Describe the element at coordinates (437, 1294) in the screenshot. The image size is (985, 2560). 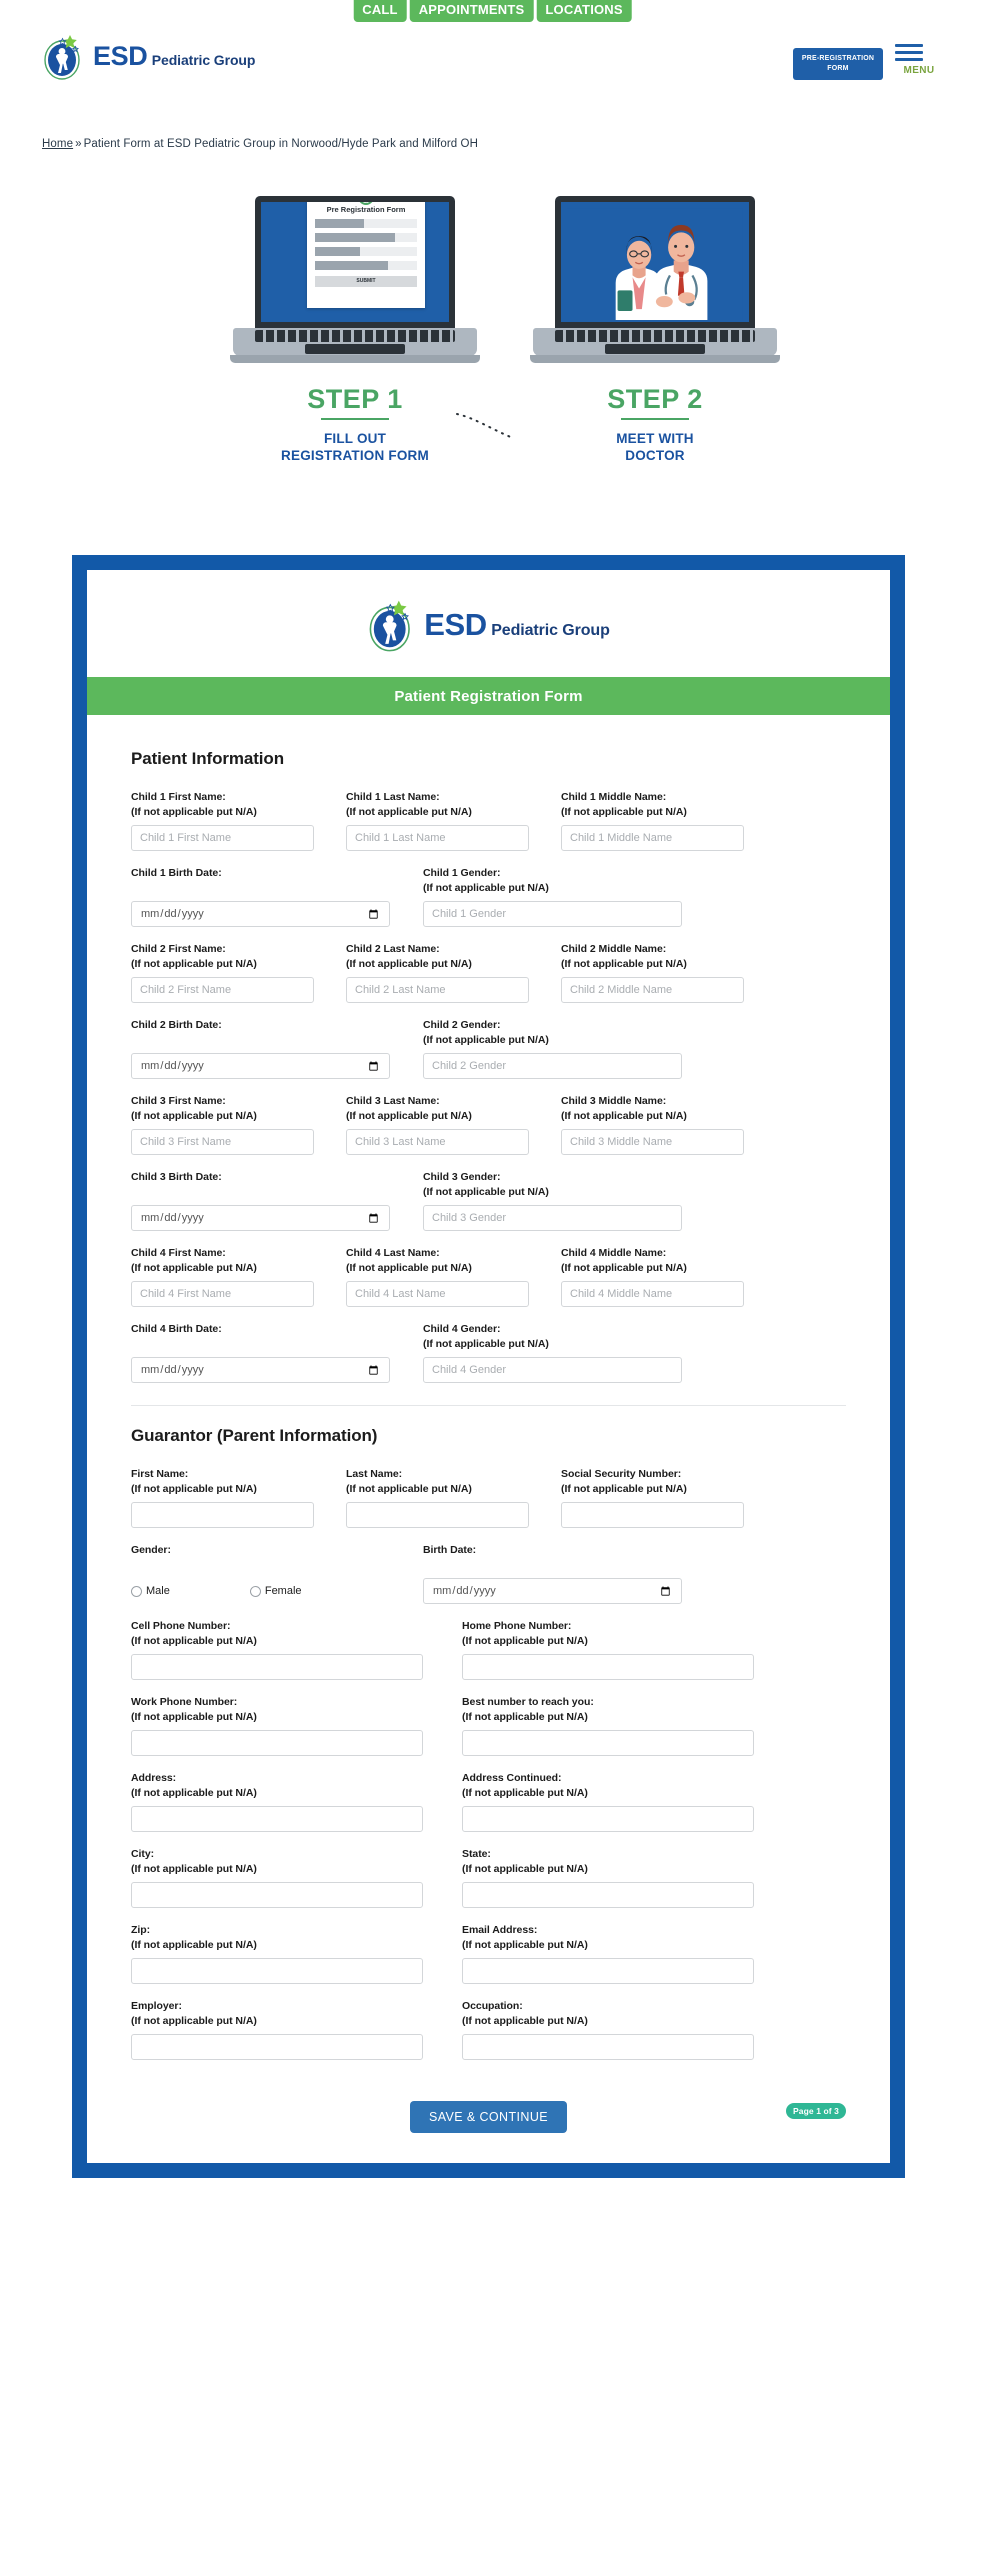
I see `child-4-last-name-input` at that location.